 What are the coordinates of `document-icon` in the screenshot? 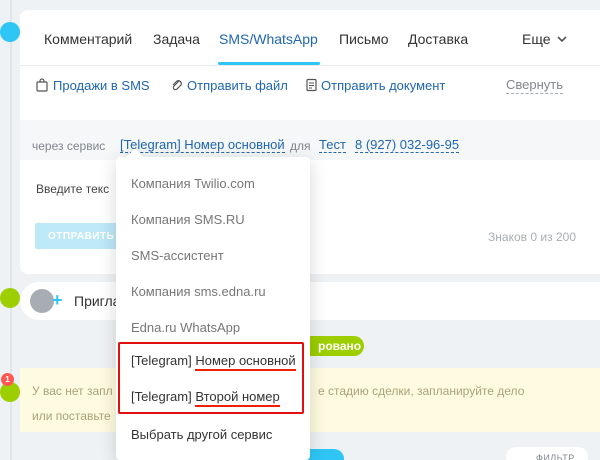 It's located at (311, 85).